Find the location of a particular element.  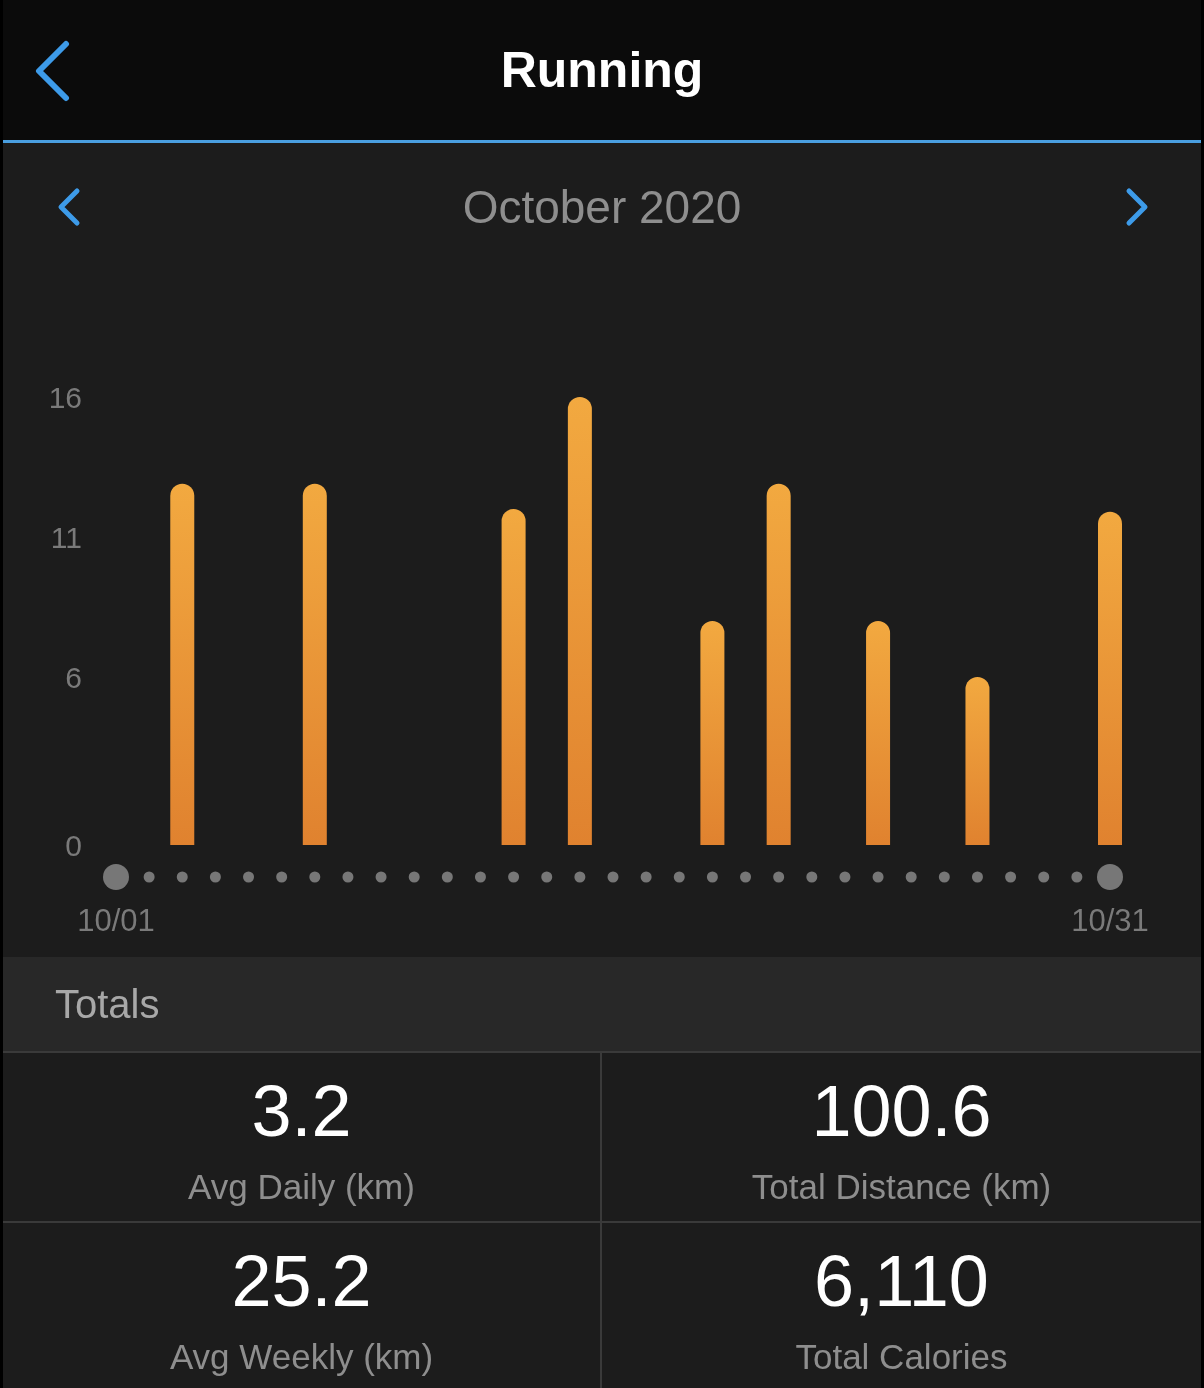

month-label: October 2020 is located at coordinates (602, 207).